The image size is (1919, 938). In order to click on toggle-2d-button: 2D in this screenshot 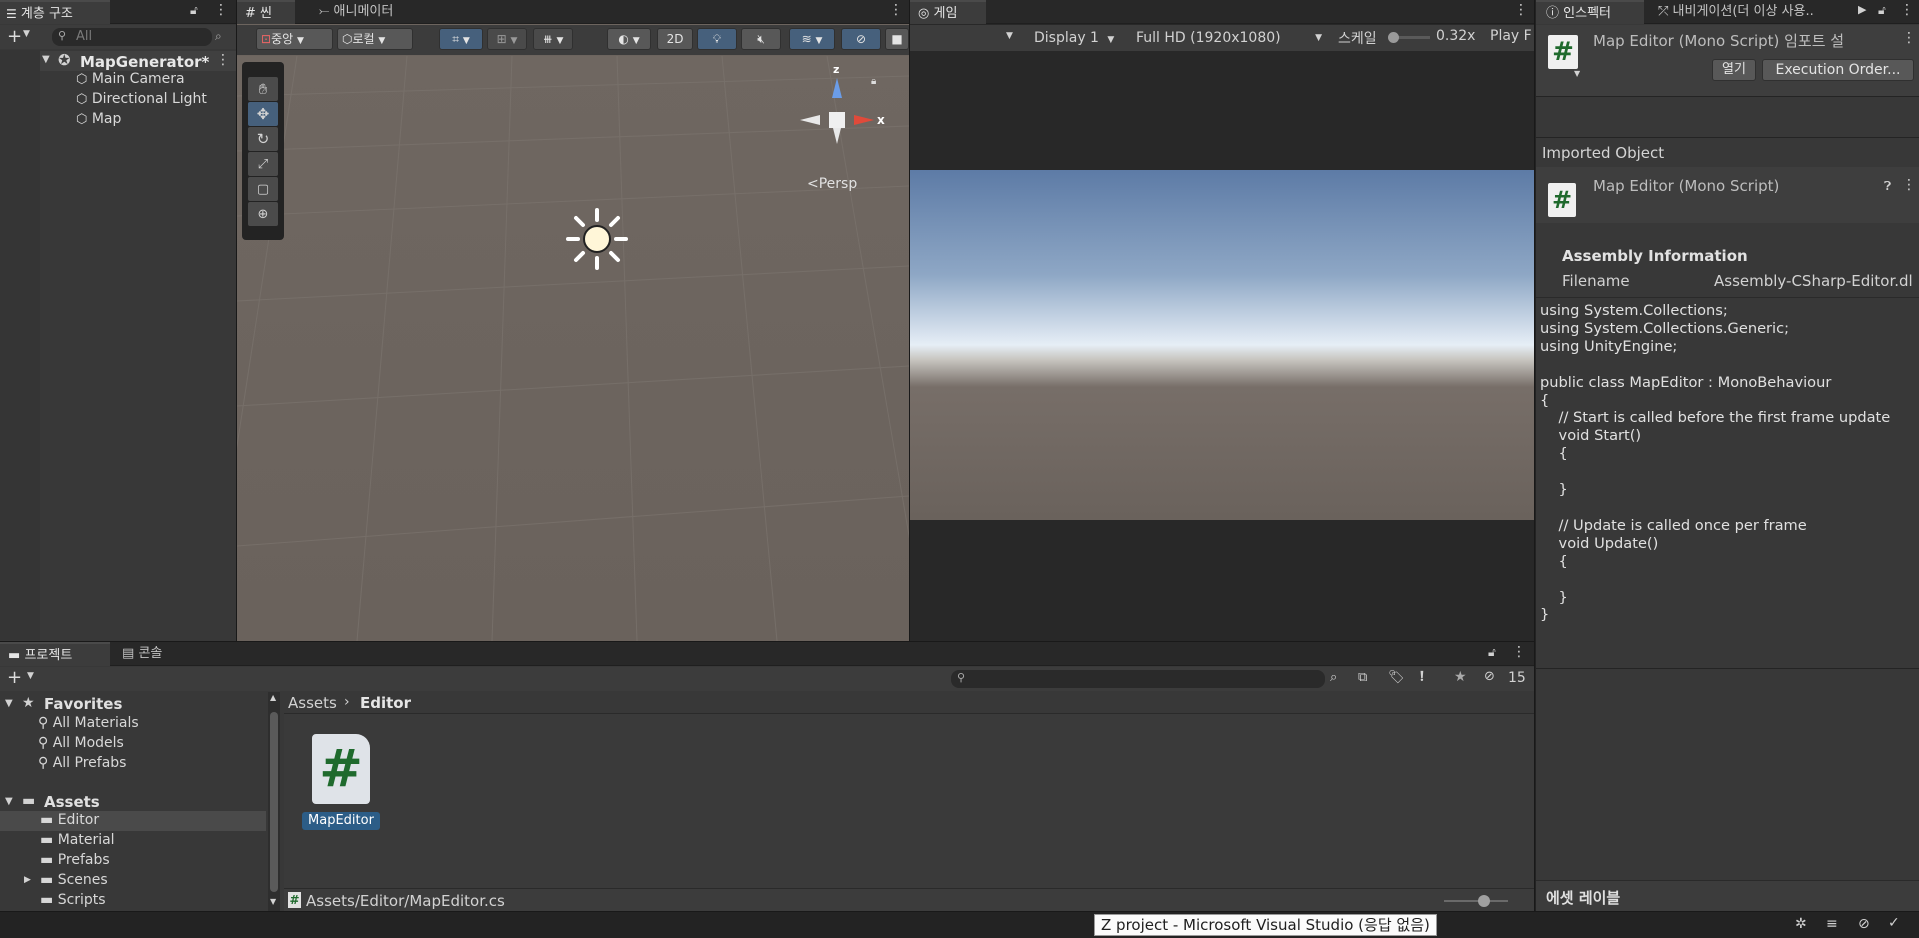, I will do `click(675, 39)`.